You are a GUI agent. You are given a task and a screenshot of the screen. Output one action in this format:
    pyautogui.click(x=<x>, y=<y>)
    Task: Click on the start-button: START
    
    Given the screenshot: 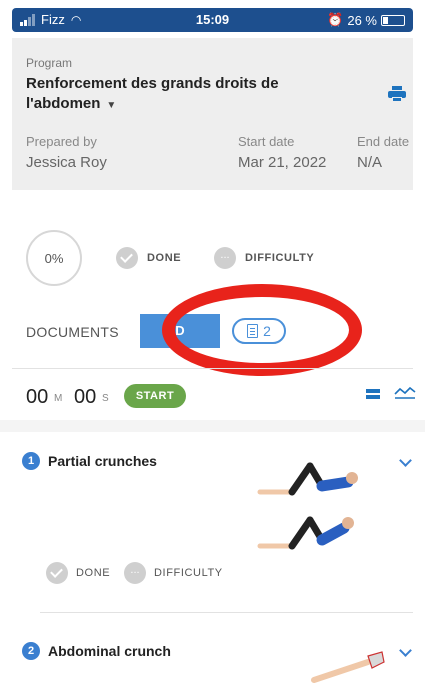 What is the action you would take?
    pyautogui.click(x=155, y=396)
    